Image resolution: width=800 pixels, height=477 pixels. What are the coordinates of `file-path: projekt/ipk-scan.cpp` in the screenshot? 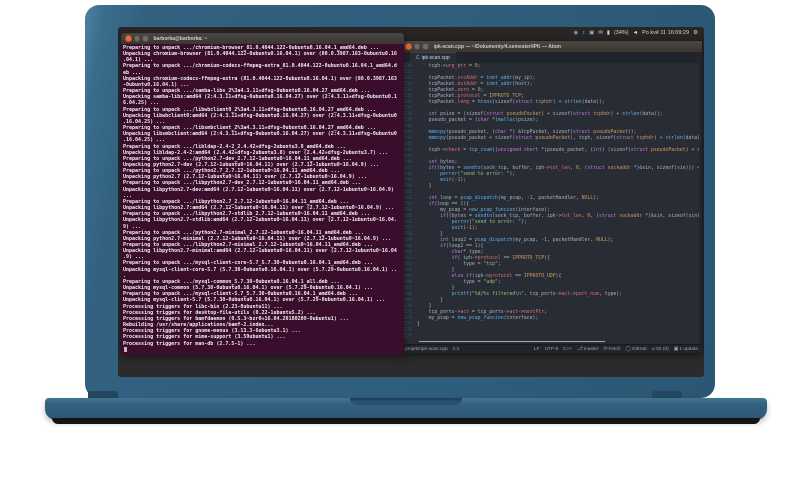 It's located at (426, 349).